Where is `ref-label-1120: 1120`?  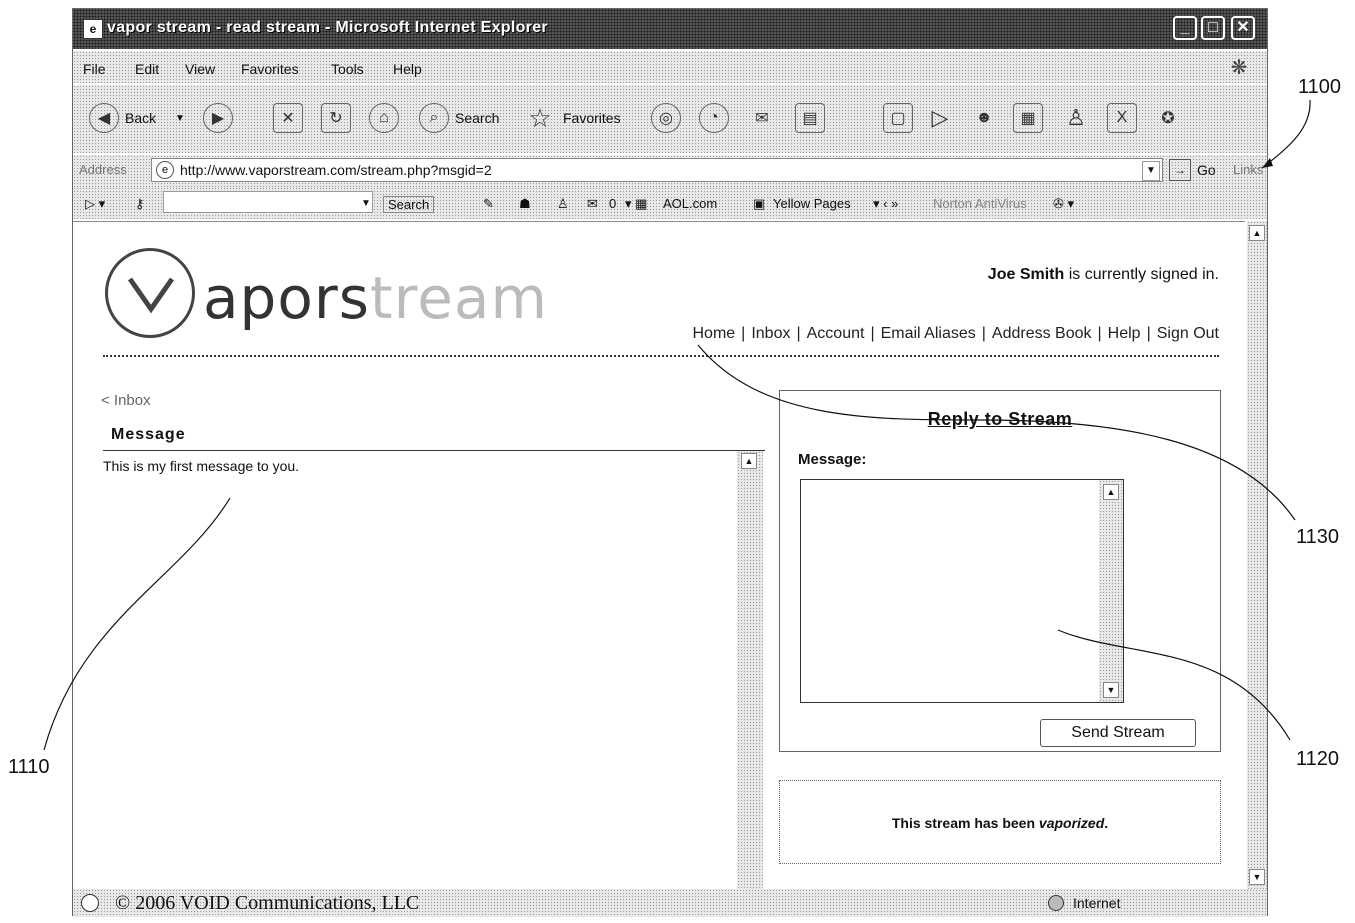
ref-label-1120: 1120 is located at coordinates (1318, 759).